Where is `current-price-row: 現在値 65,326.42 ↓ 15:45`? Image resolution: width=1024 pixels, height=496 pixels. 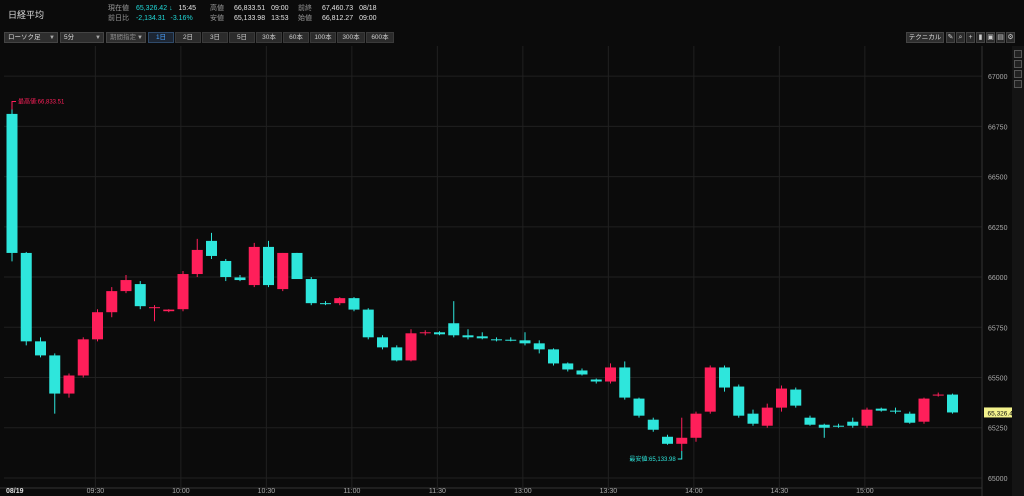 current-price-row: 現在値 65,326.42 ↓ 15:45 is located at coordinates (152, 9).